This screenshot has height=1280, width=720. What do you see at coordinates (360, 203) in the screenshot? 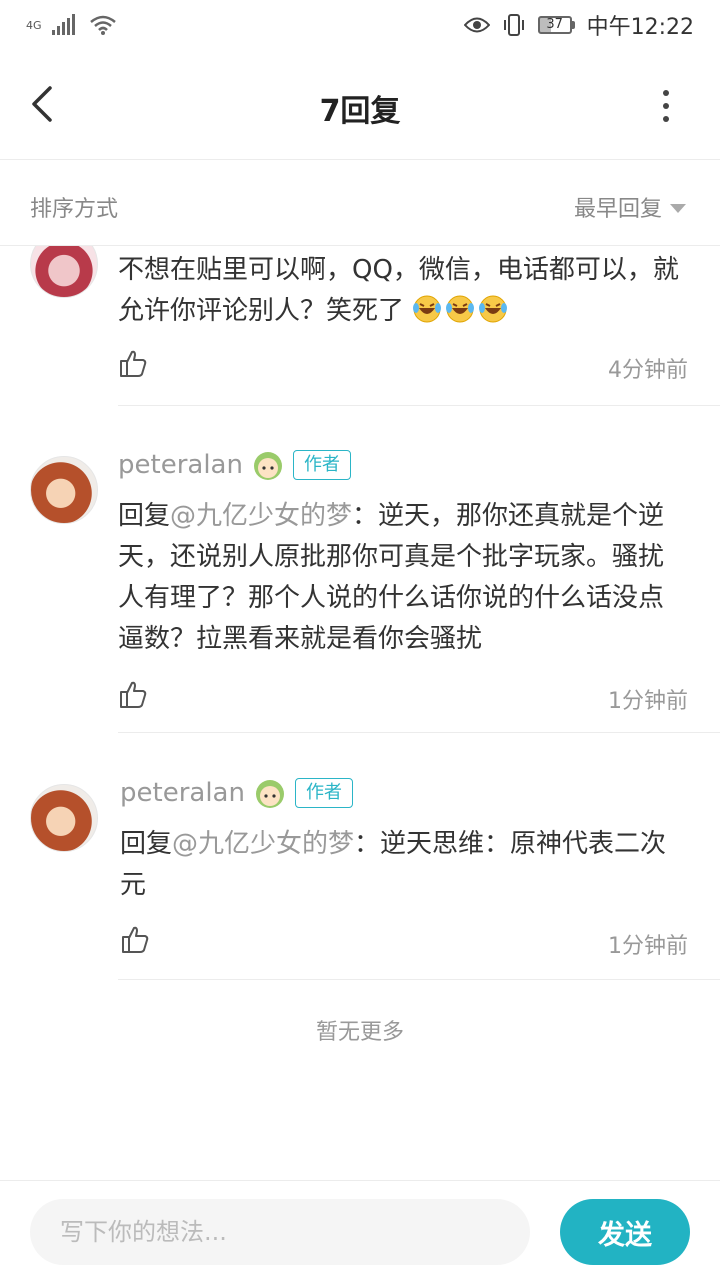
I see `sort-bar: 排序方式 最早回复` at bounding box center [360, 203].